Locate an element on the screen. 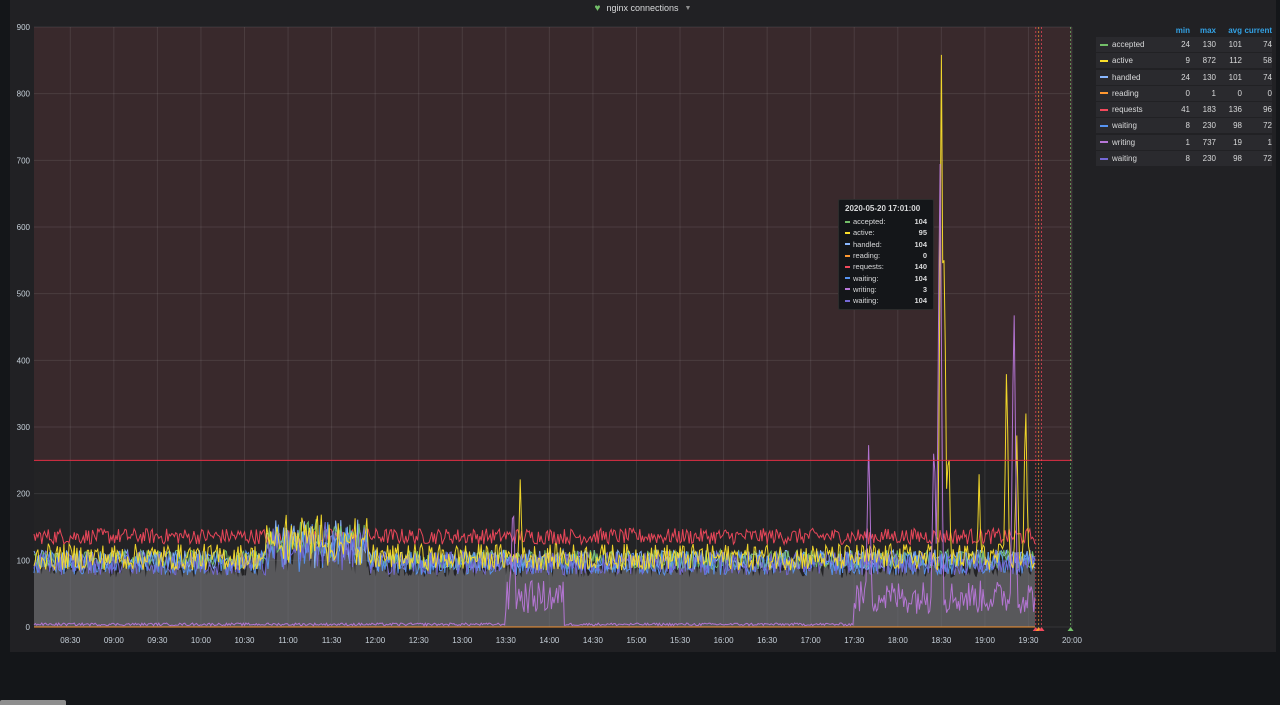 The image size is (1280, 705). legend-series-name: accepted is located at coordinates (1131, 44).